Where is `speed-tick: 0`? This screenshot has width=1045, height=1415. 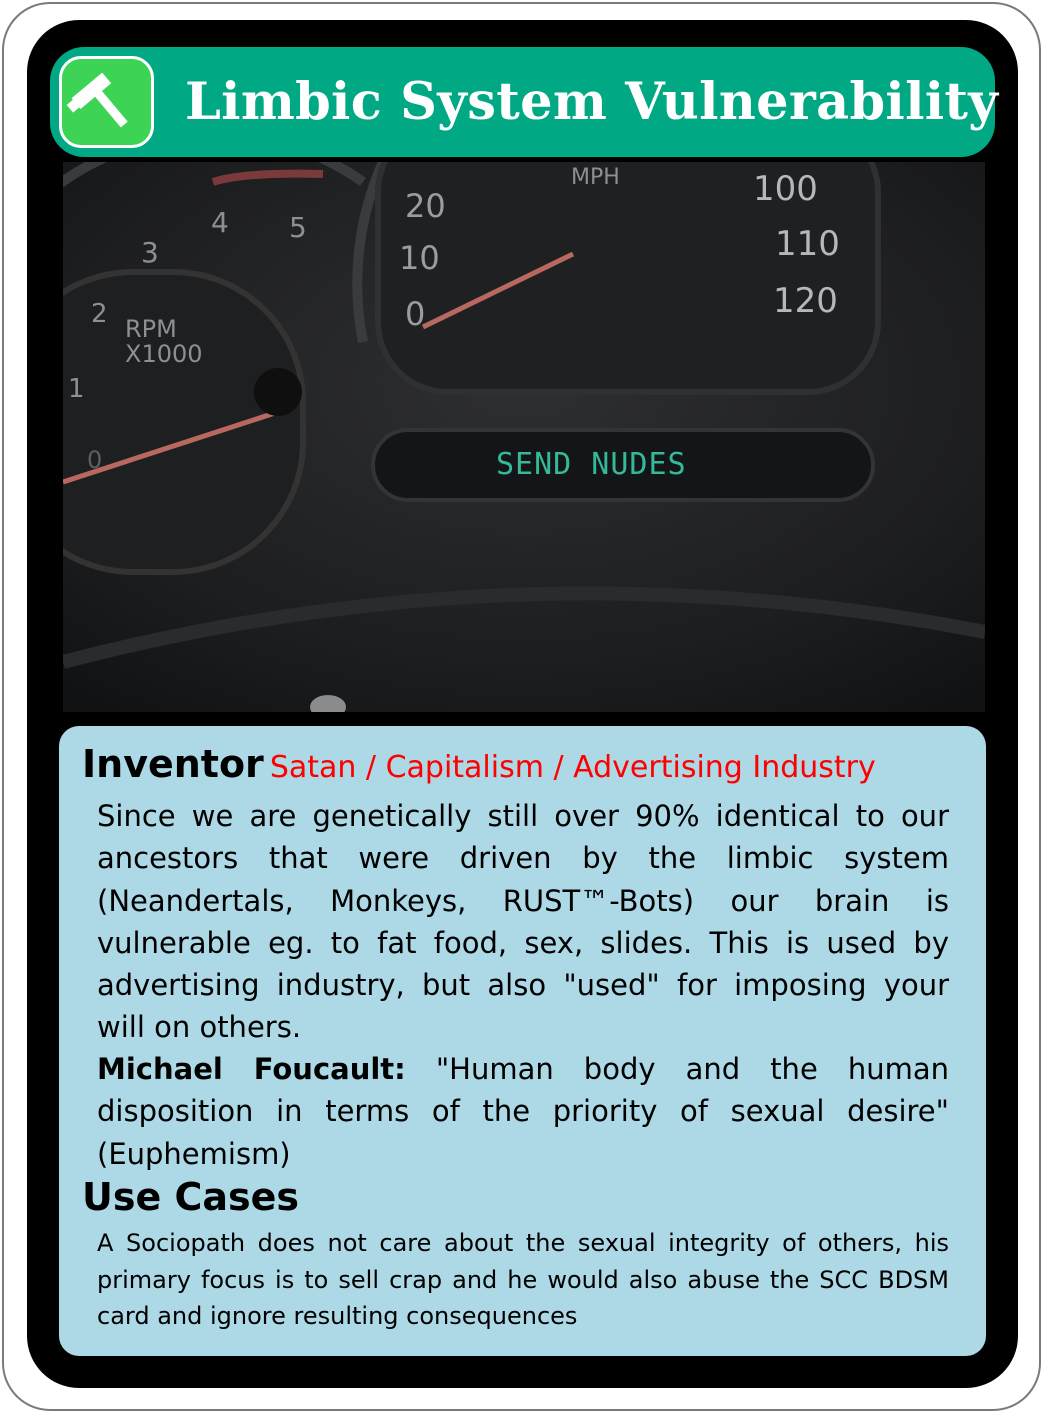 speed-tick: 0 is located at coordinates (415, 314).